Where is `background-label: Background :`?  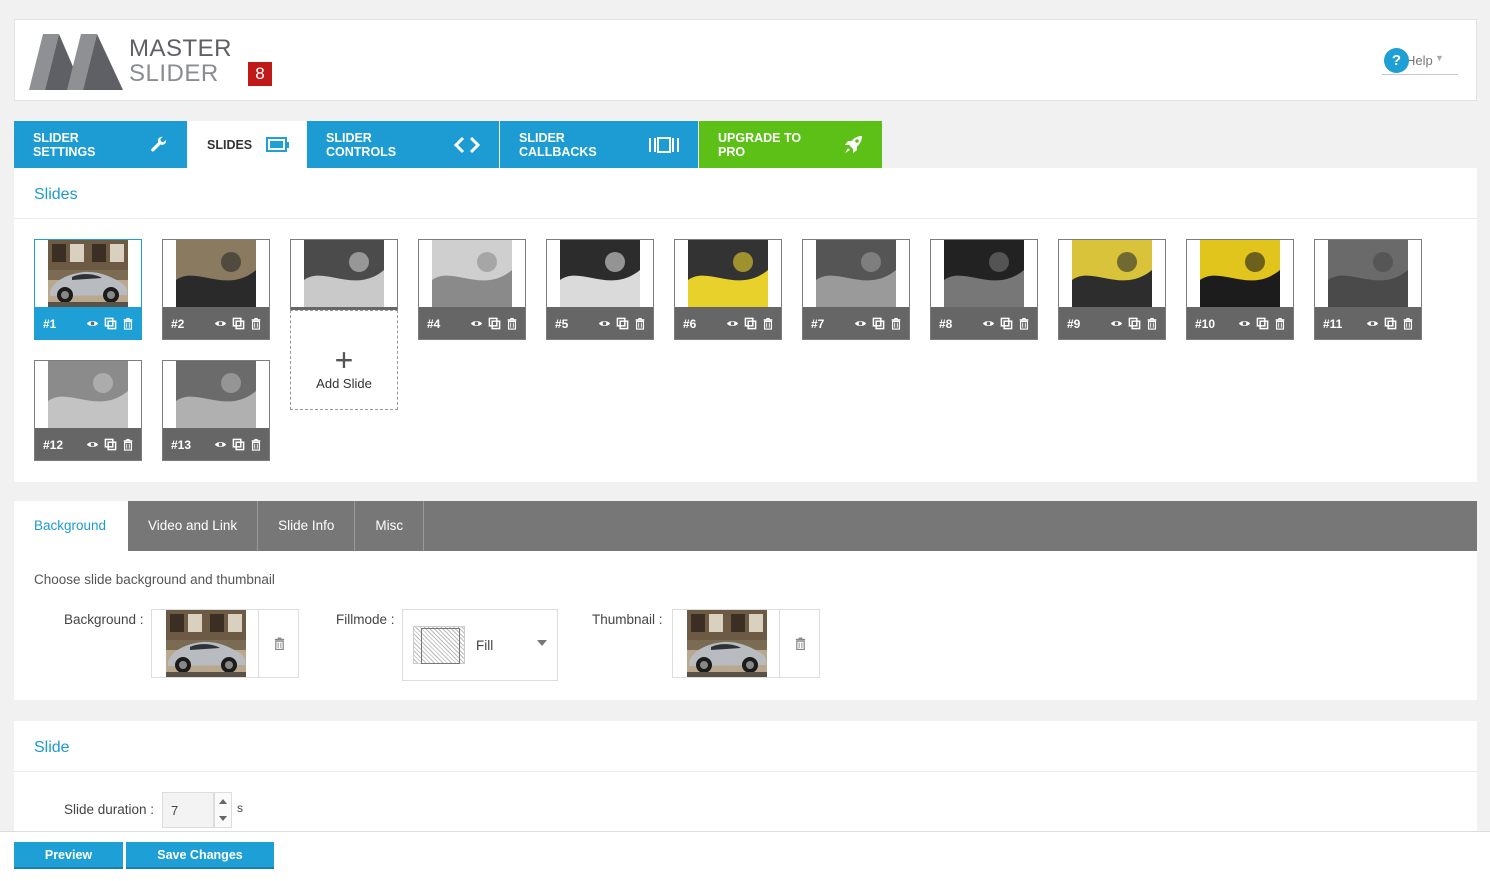 background-label: Background : is located at coordinates (104, 619).